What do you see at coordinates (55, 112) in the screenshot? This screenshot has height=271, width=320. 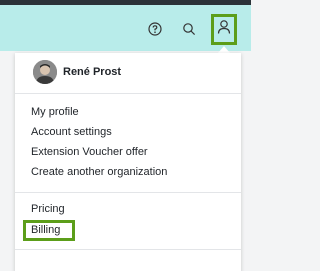 I see `menu-item-my-profile: My profile` at bounding box center [55, 112].